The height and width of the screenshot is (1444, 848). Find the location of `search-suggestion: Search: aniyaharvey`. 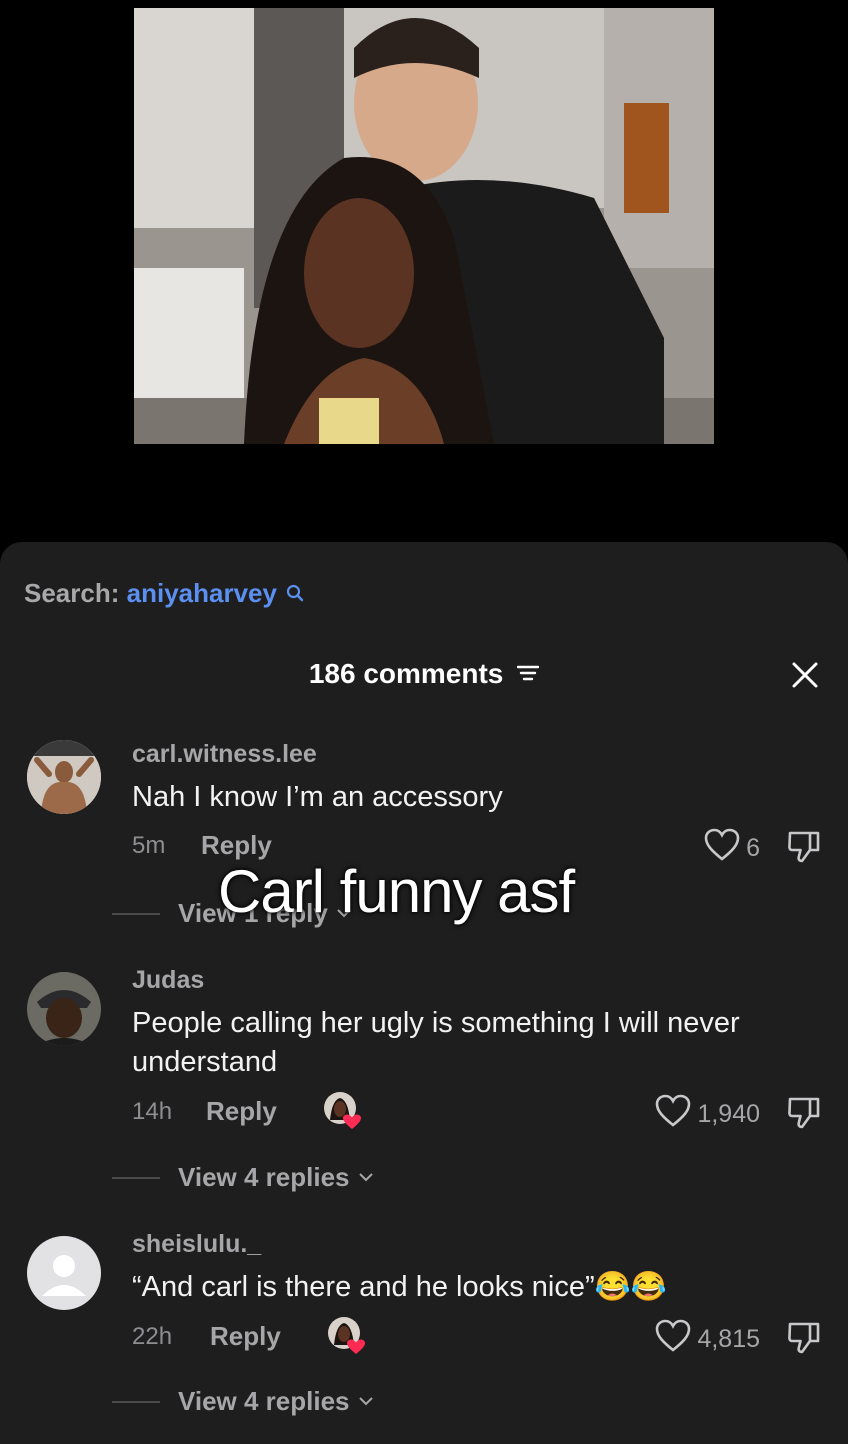

search-suggestion: Search: aniyaharvey is located at coordinates (164, 593).